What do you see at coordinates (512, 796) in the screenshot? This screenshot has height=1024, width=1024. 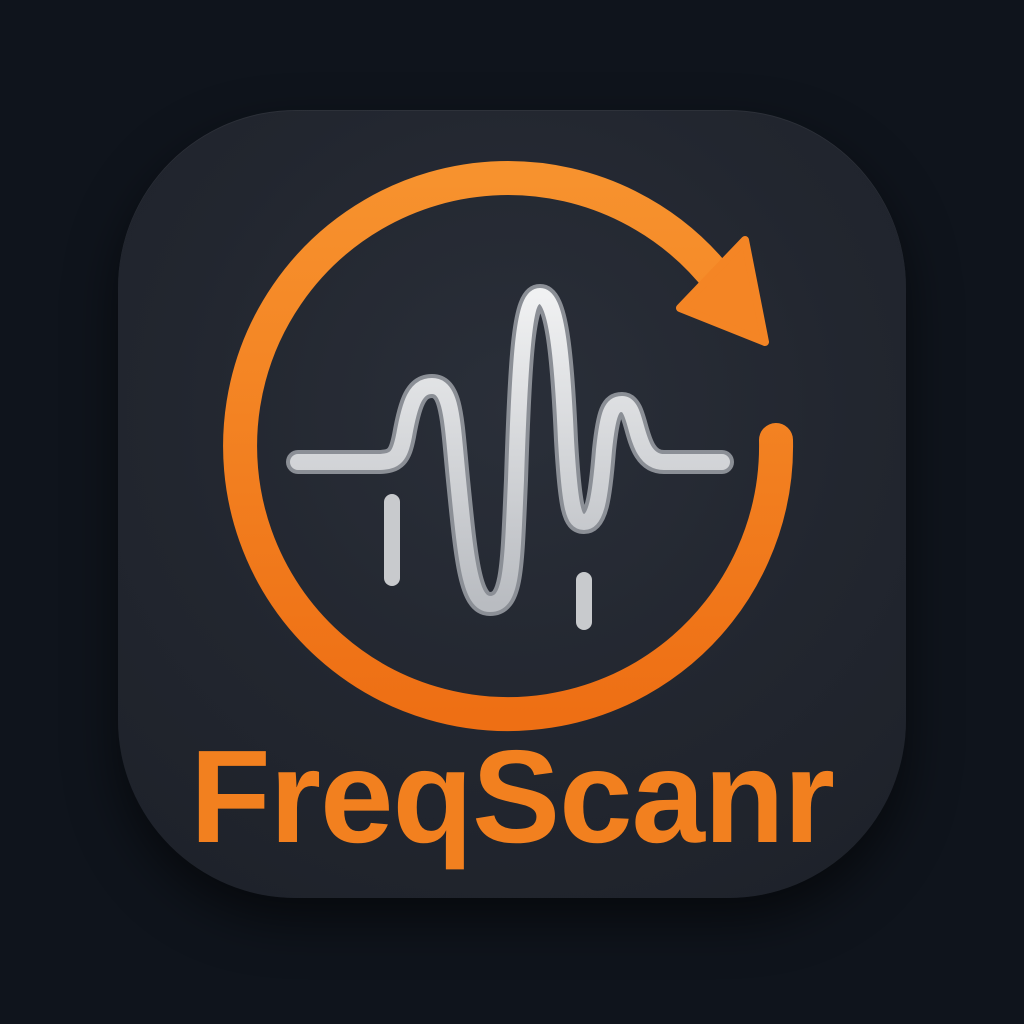 I see `app-name-label: FreqScanr` at bounding box center [512, 796].